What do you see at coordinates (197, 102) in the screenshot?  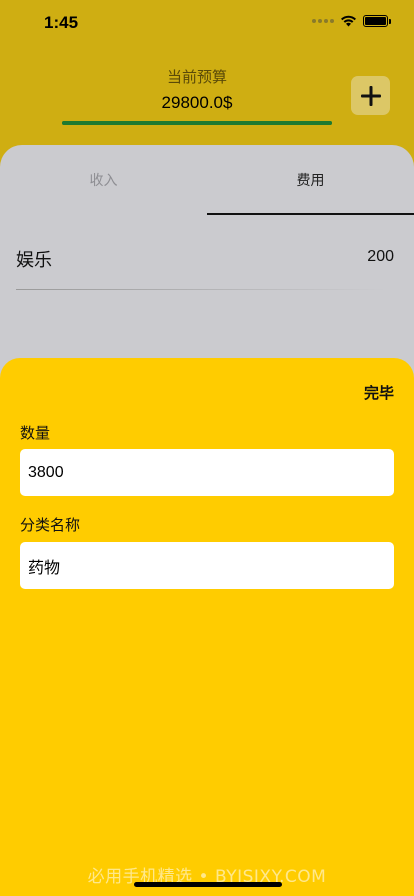 I see `budget-value: 29800.0$` at bounding box center [197, 102].